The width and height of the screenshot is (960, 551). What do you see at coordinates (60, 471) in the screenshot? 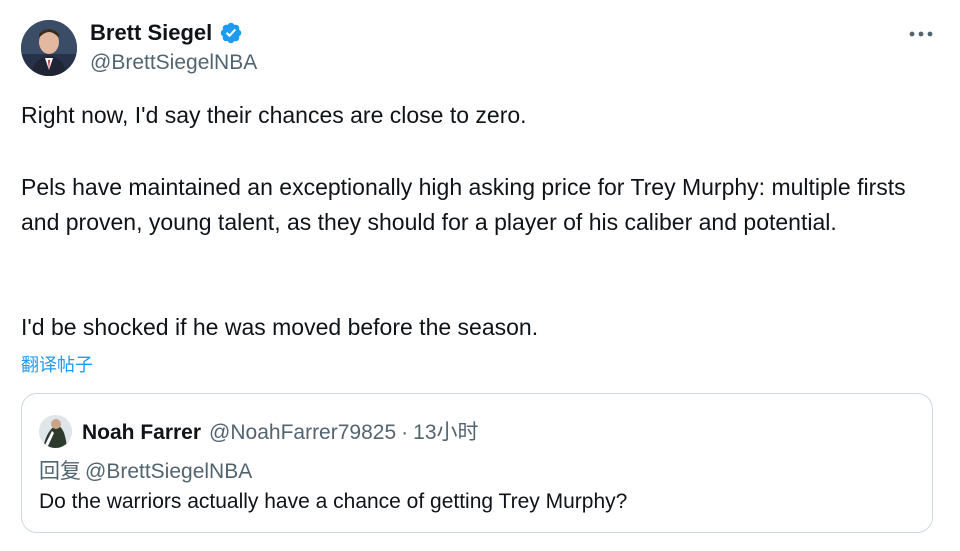
I see `reply-prefix: 回复` at bounding box center [60, 471].